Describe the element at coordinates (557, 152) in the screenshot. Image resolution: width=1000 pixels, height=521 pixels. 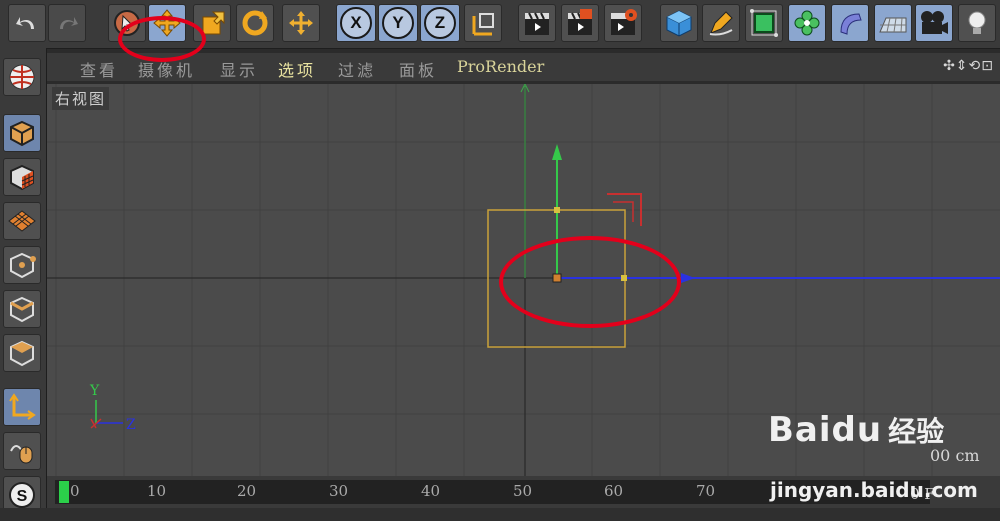
I see `gizmo-y-arrow` at that location.